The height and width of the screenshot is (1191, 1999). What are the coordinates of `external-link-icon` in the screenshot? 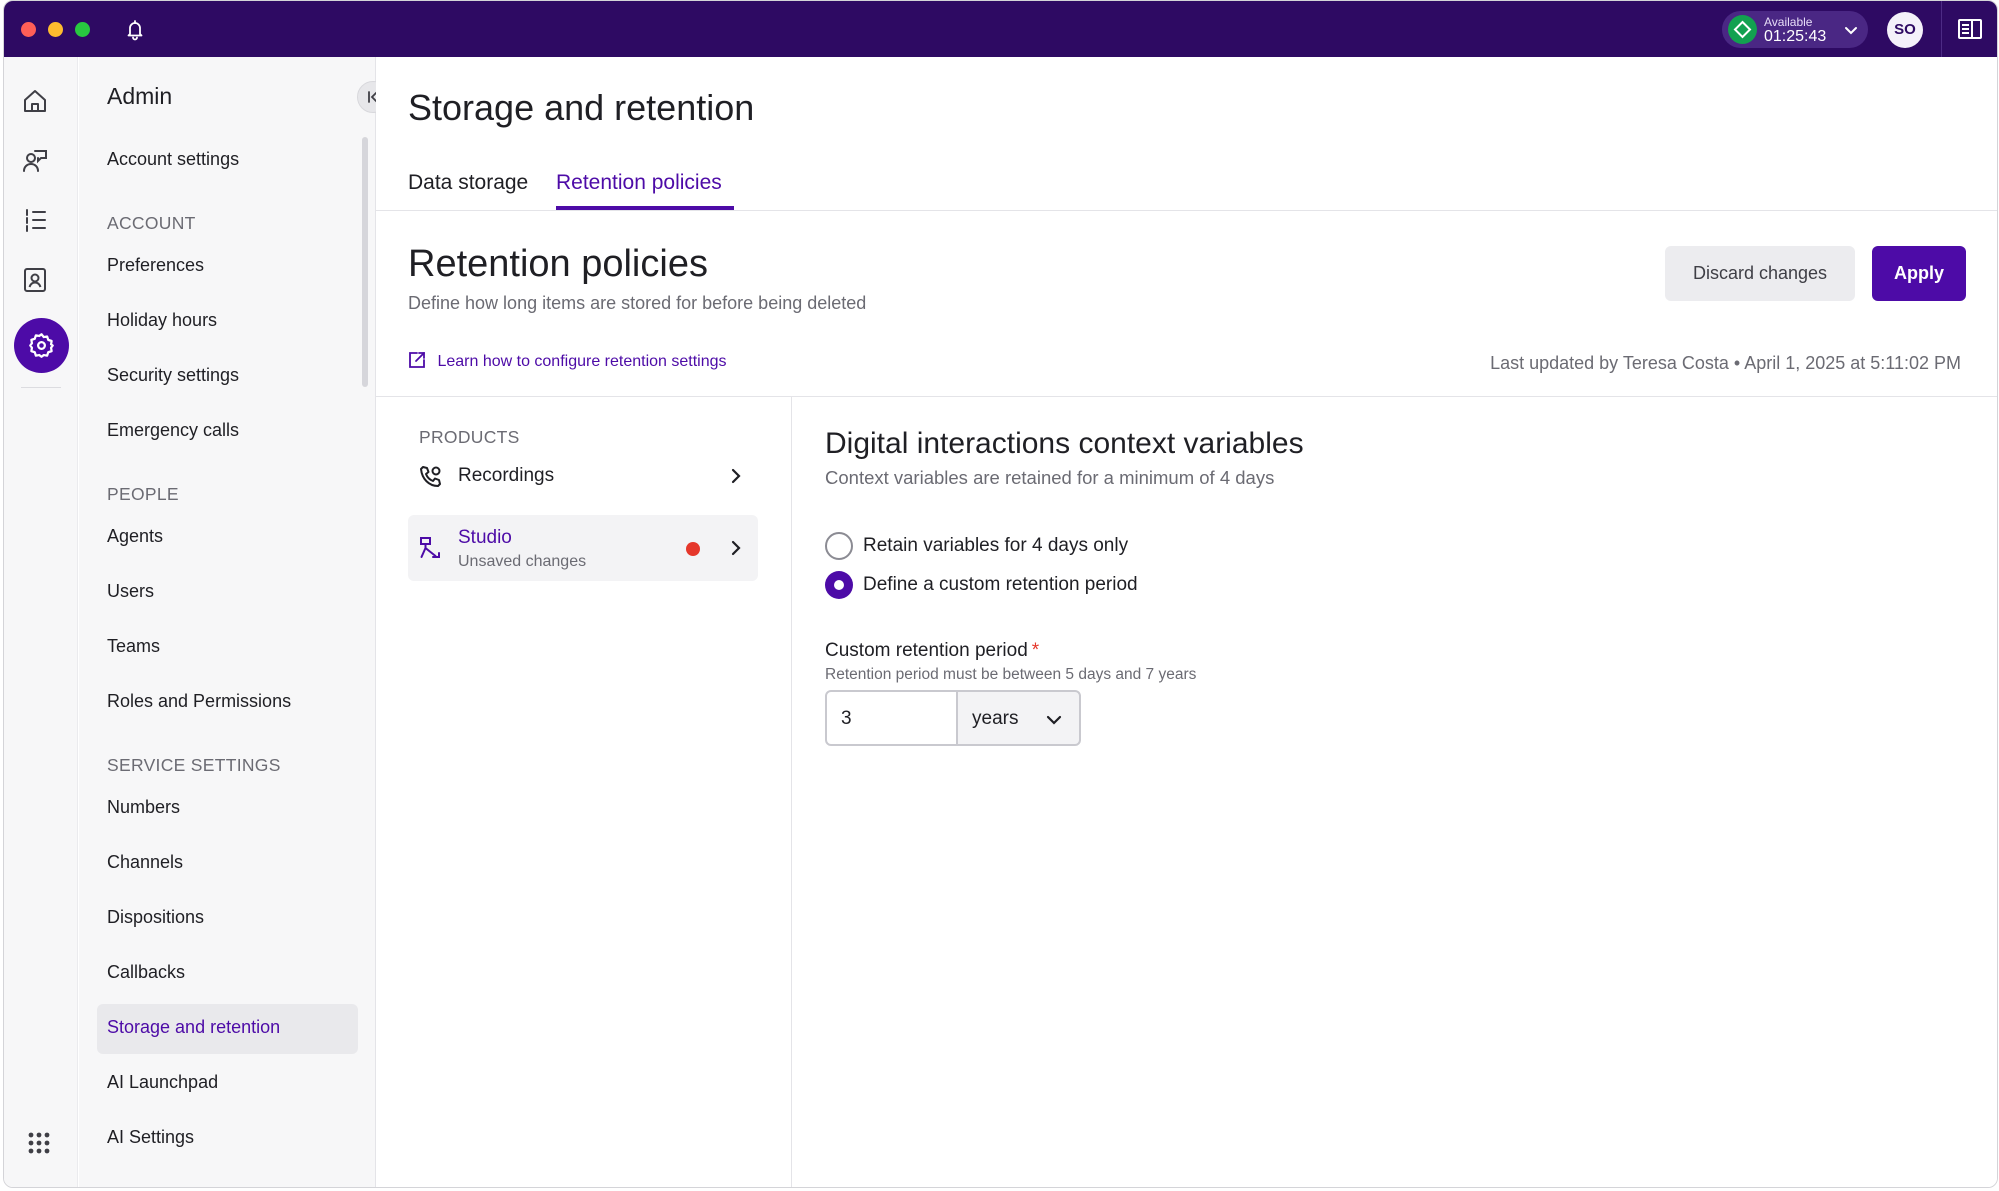 It's located at (422, 361).